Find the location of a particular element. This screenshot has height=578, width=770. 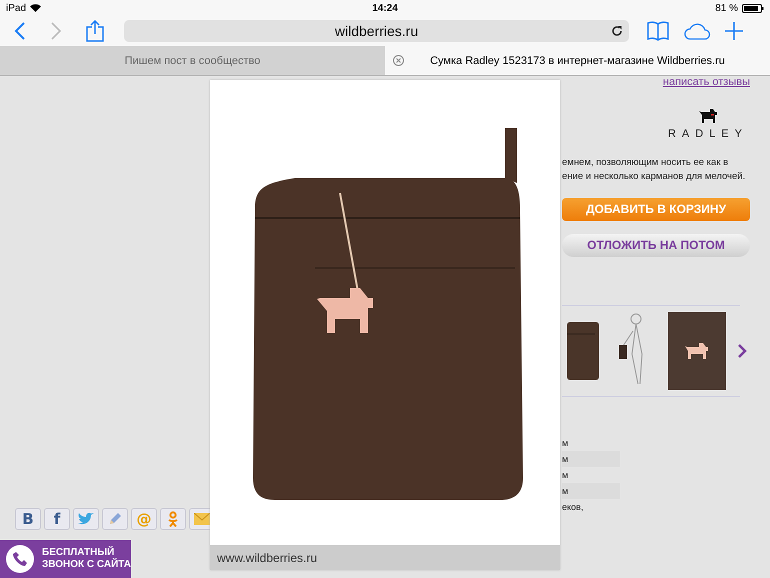

device-name: iPad is located at coordinates (16, 8).